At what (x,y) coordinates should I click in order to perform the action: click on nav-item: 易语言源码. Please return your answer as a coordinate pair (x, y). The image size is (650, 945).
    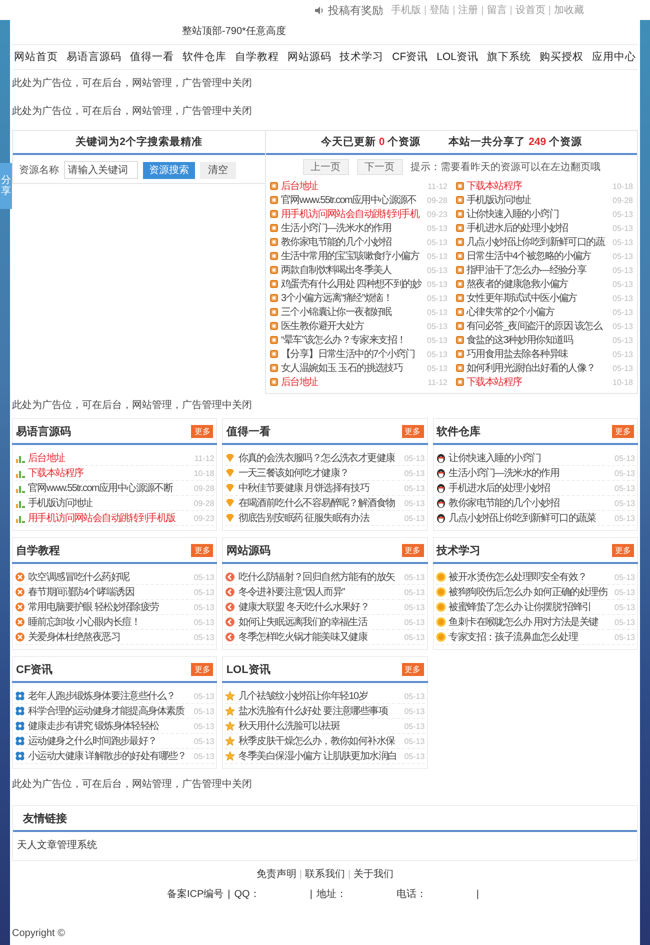
    Looking at the image, I should click on (94, 57).